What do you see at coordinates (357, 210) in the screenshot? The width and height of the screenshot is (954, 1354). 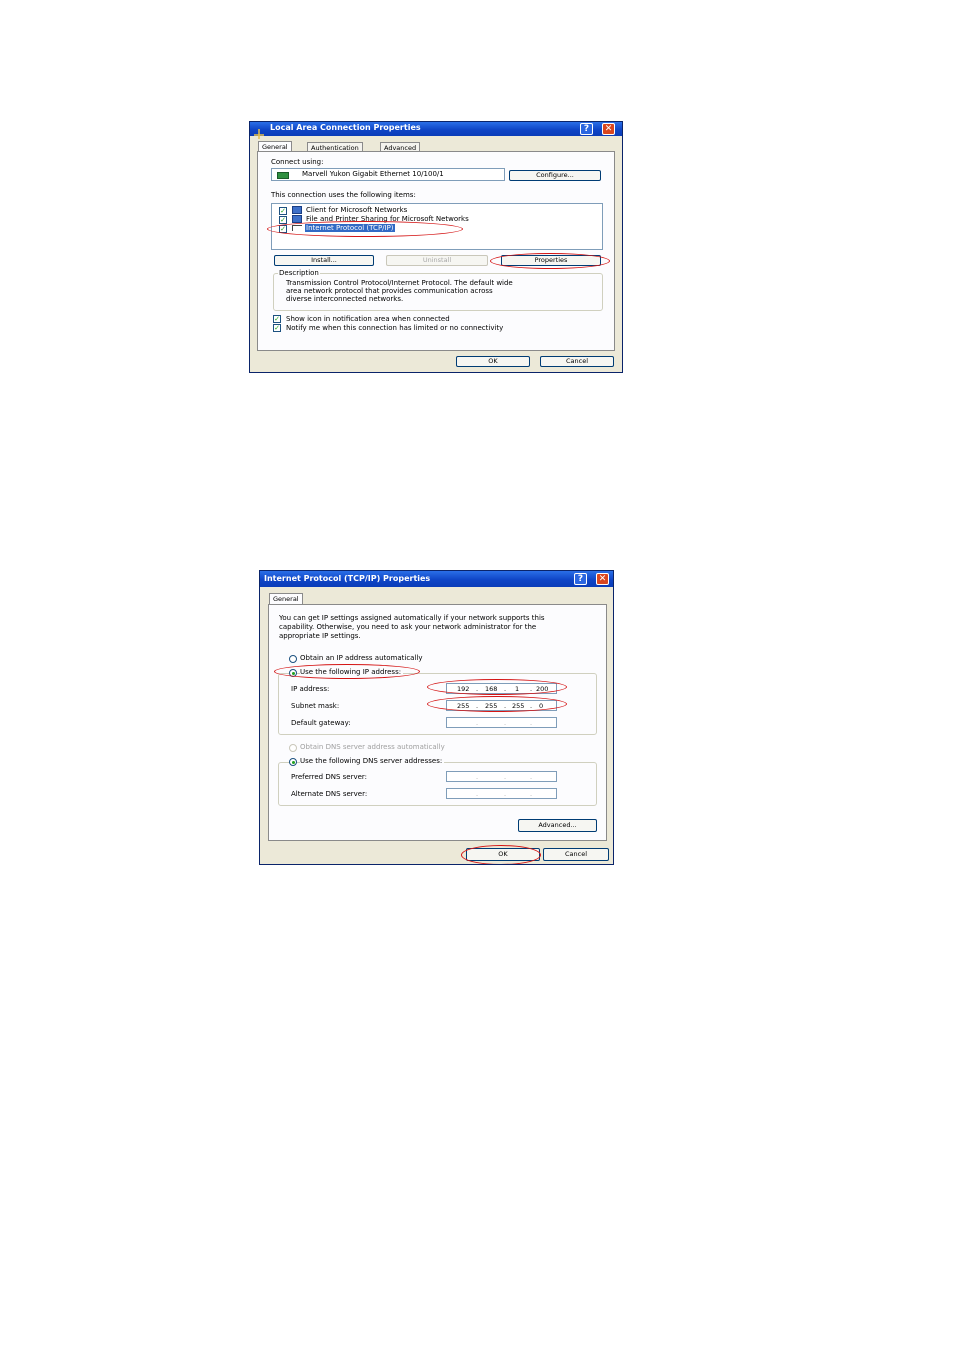 I see `item-label: Client for Microsoft Networks` at bounding box center [357, 210].